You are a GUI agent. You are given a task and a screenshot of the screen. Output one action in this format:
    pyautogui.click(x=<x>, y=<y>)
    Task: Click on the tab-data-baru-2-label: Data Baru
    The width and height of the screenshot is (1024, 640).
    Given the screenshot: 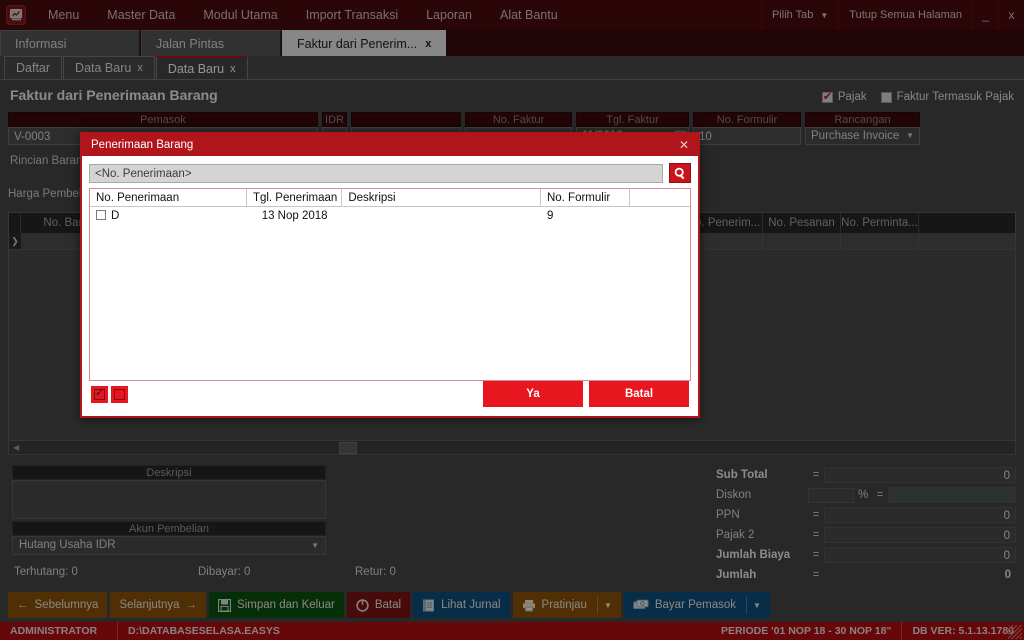 What is the action you would take?
    pyautogui.click(x=196, y=68)
    